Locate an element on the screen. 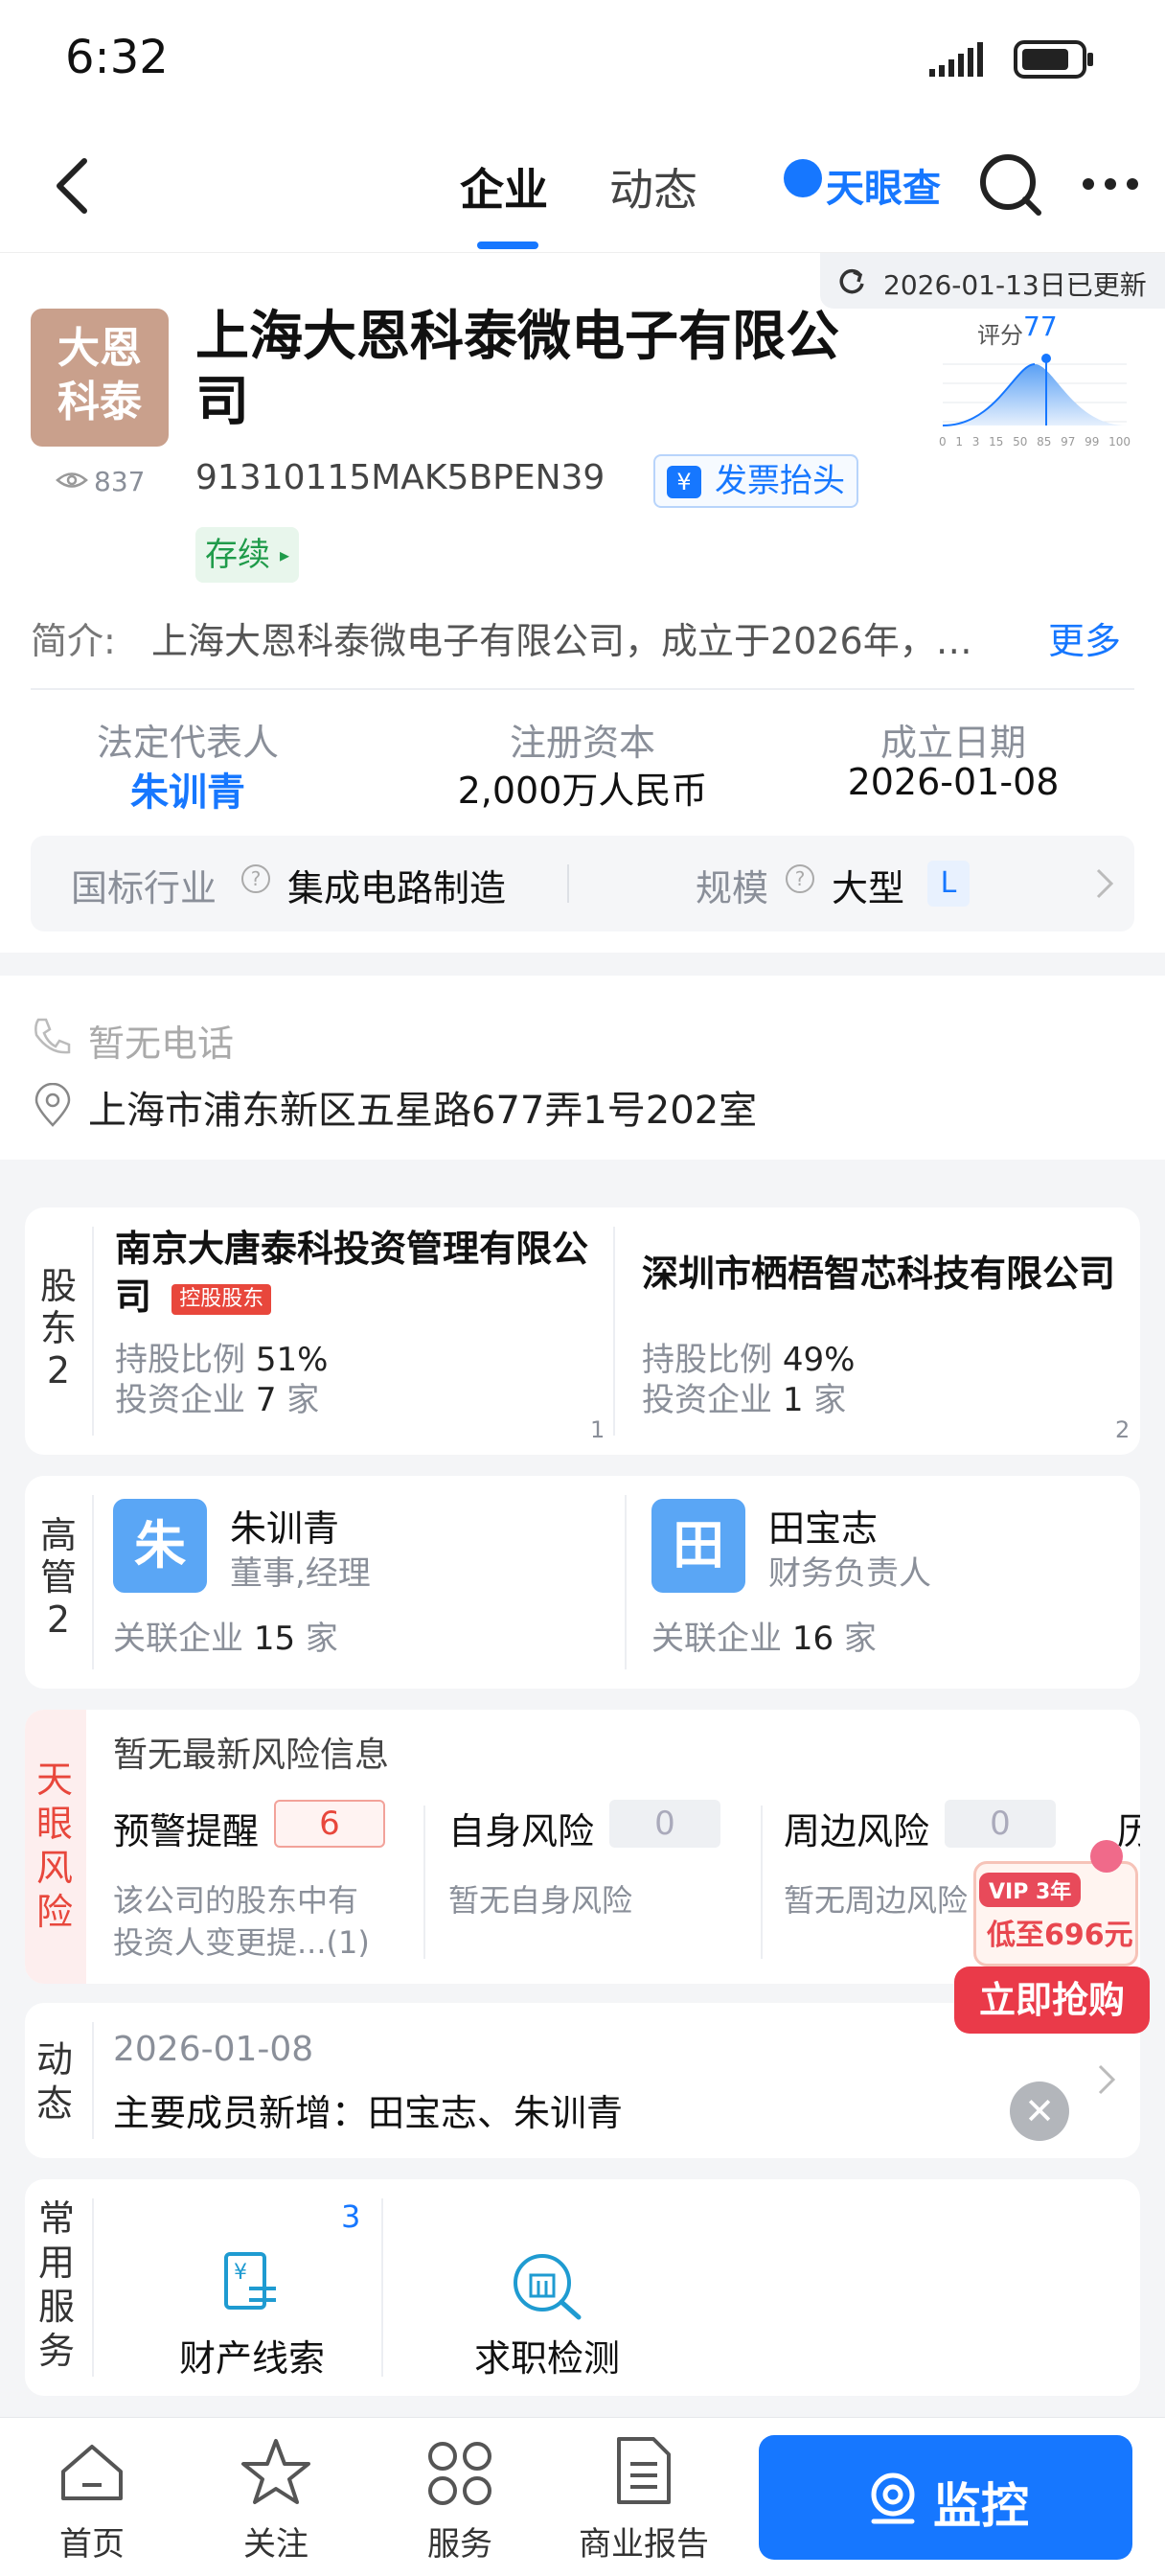 Image resolution: width=1165 pixels, height=2576 pixels. risk-item-warning: 预警提醒 6 该公司的股东中有 投资人变更提...(1) is located at coordinates (256, 1882).